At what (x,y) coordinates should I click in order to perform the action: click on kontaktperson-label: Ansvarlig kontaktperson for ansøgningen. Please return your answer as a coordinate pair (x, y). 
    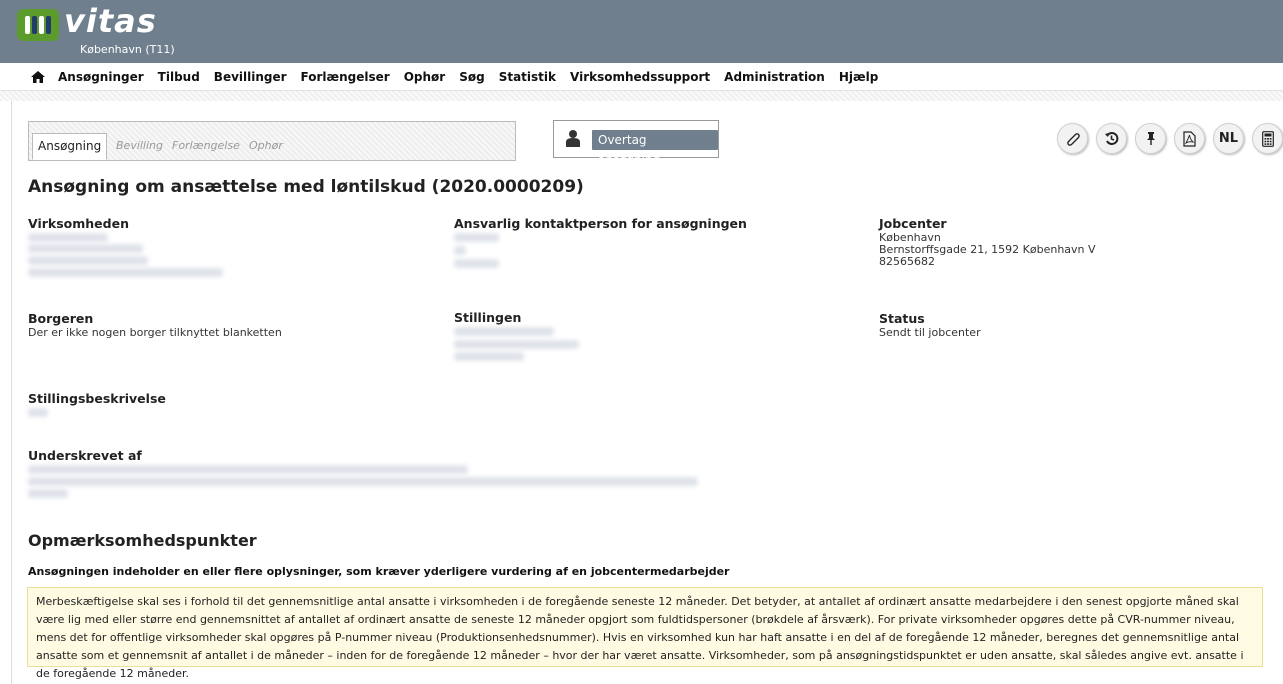
    Looking at the image, I should click on (600, 223).